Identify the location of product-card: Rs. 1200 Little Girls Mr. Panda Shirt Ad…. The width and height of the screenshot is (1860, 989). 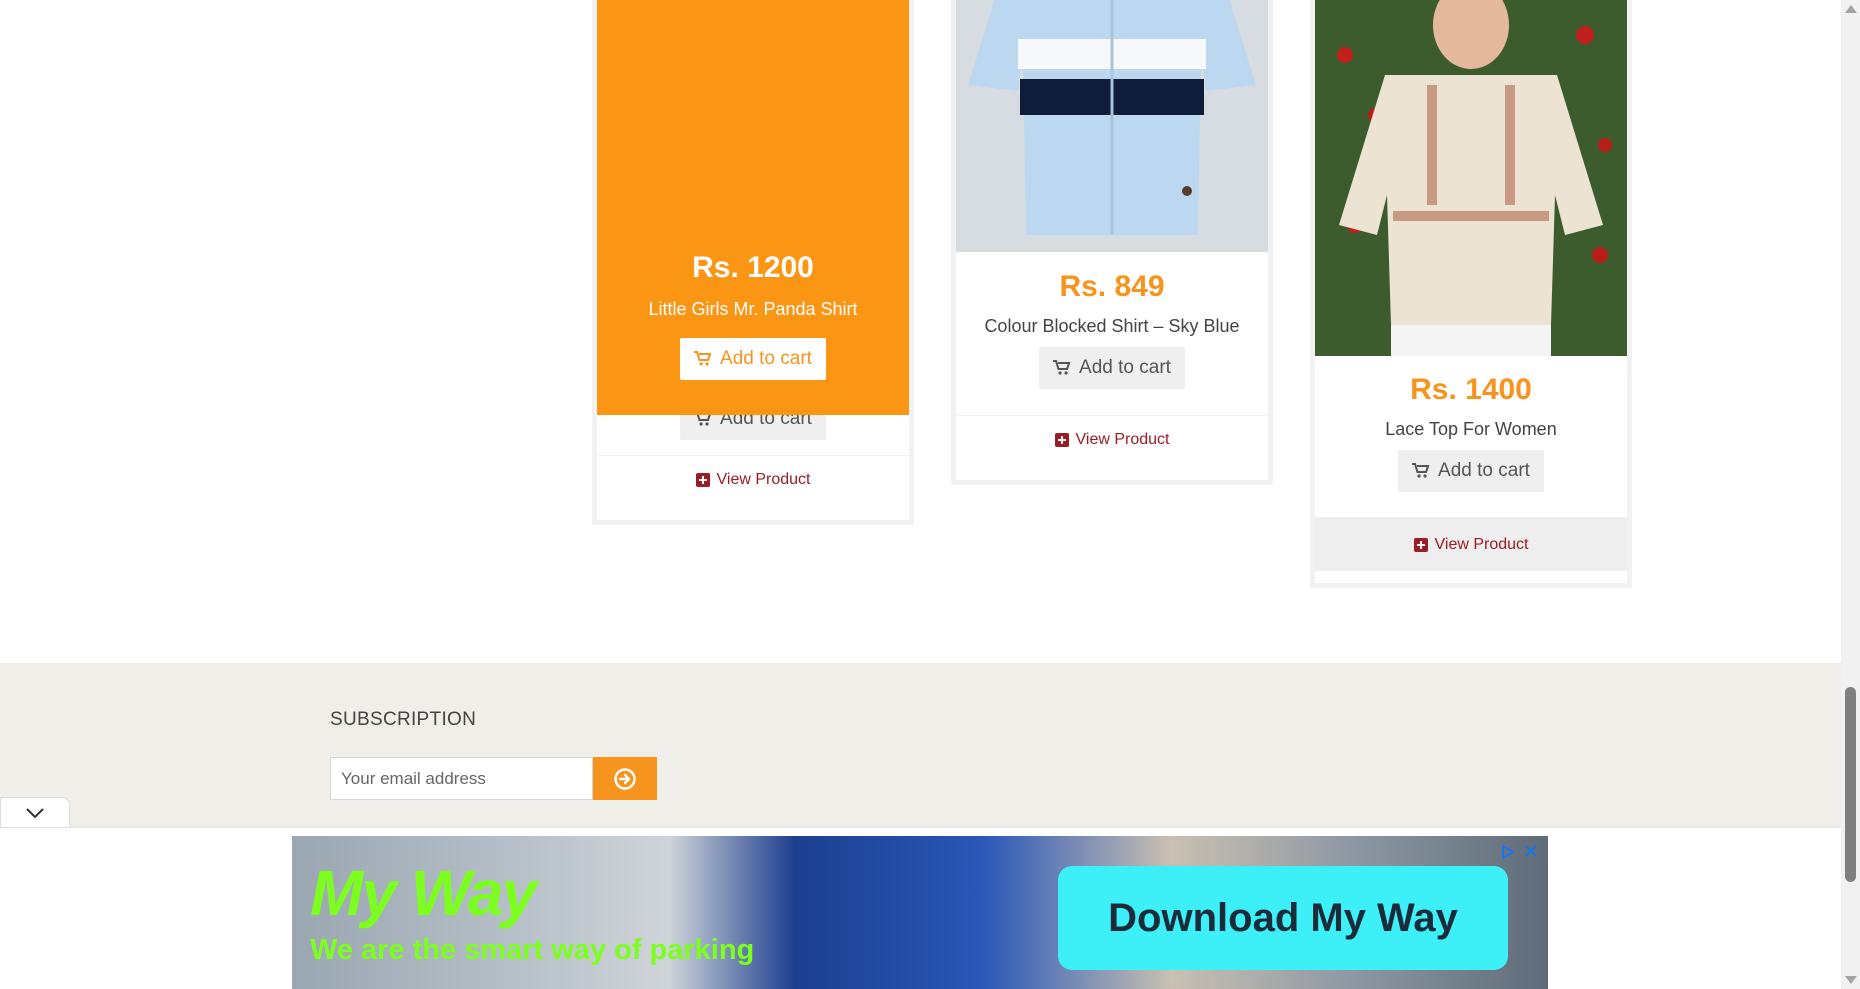
(753, 262).